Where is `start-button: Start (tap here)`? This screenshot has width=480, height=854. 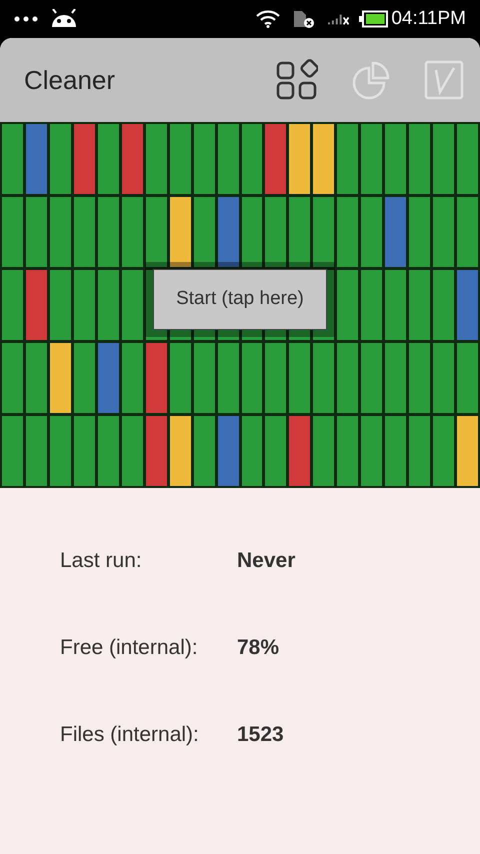 start-button: Start (tap here) is located at coordinates (240, 299).